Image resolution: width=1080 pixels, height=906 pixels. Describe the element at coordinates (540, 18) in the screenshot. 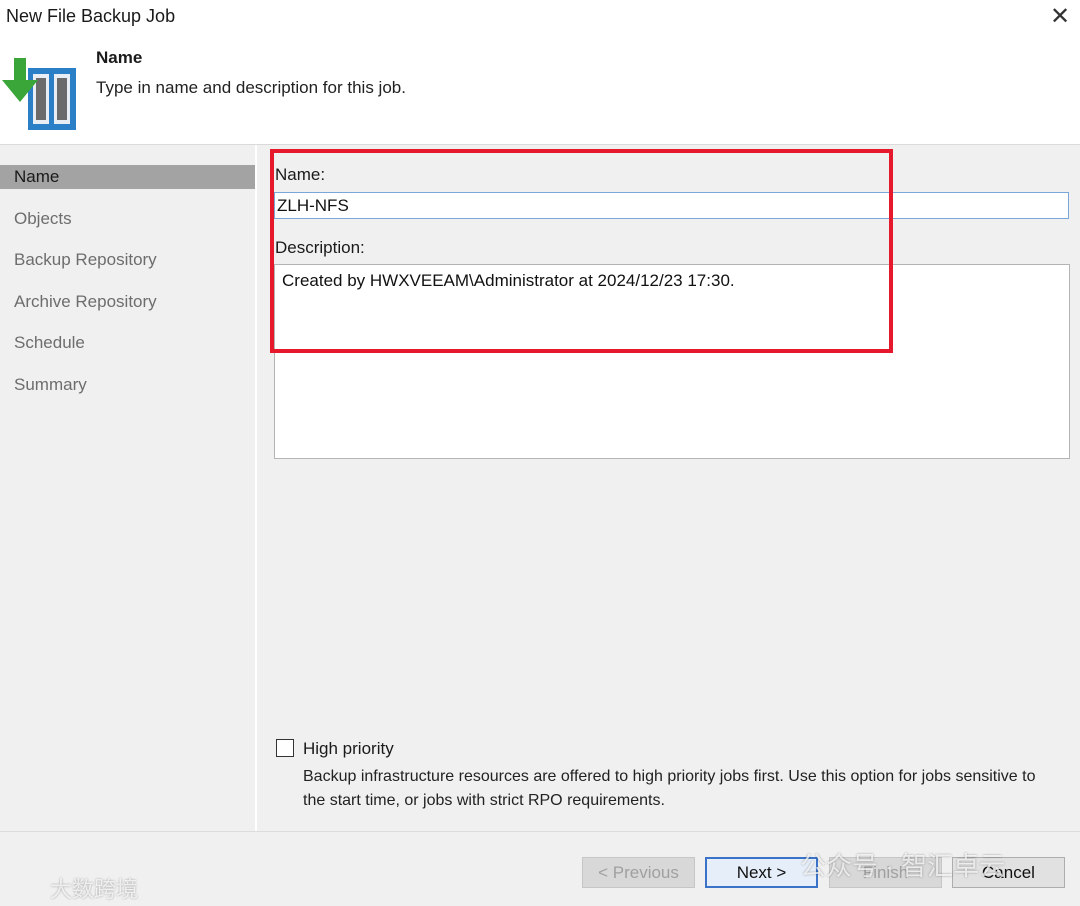

I see `title-bar: New File Backup Job ✕` at that location.